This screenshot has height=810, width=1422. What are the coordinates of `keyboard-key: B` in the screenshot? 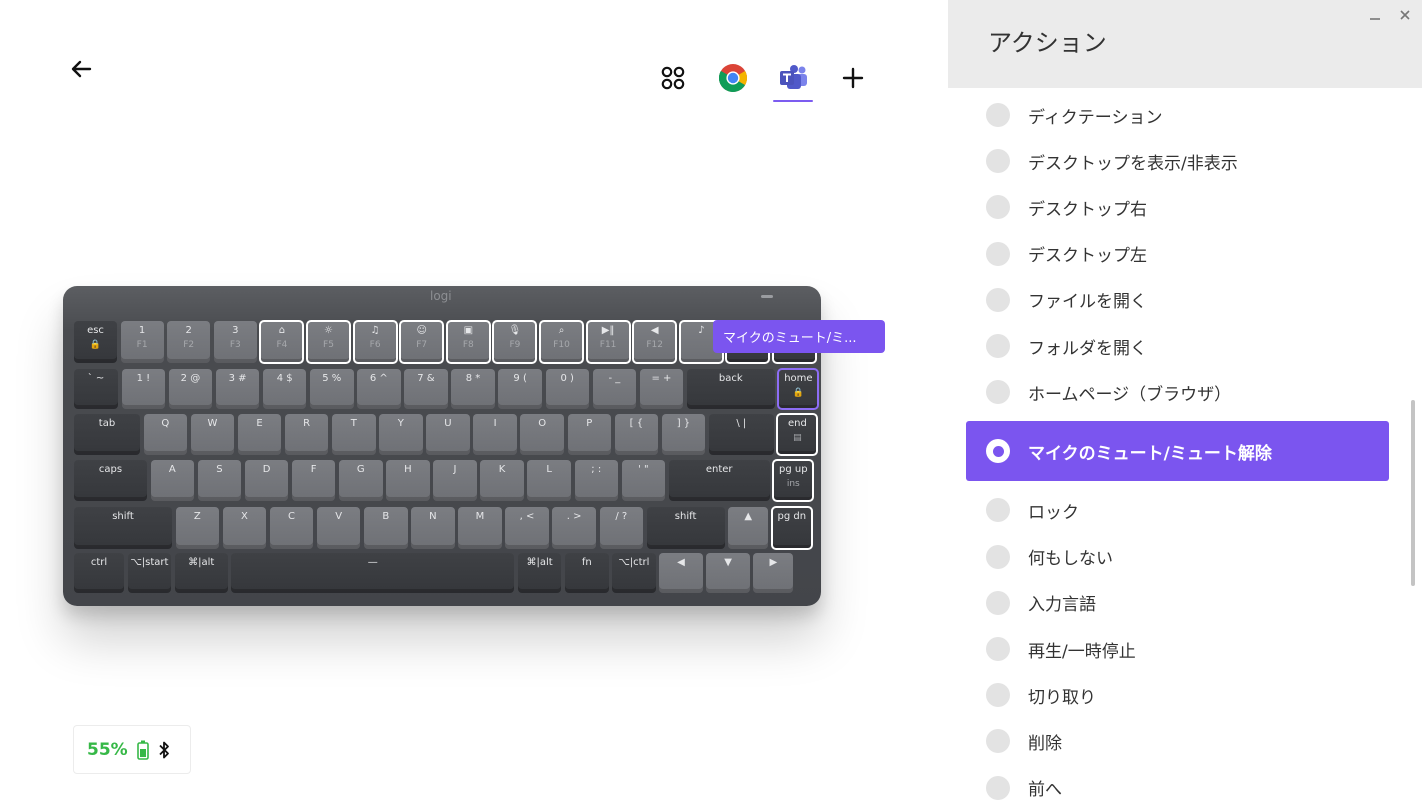 It's located at (386, 528).